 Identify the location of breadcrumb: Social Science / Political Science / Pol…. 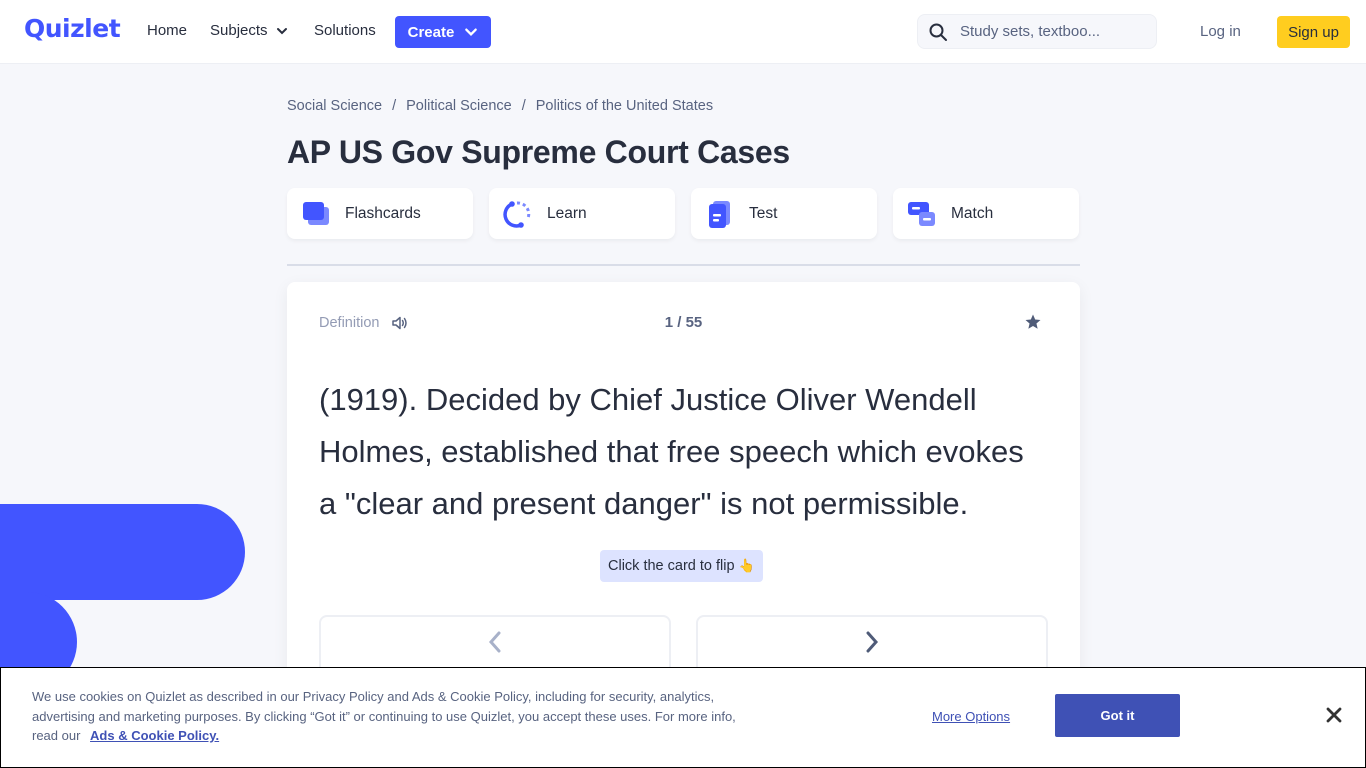
(500, 106).